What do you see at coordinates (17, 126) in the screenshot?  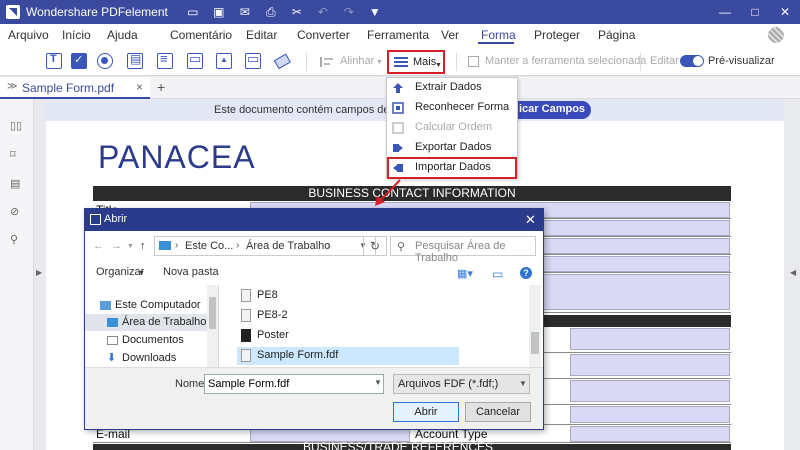 I see `thumbnails-icon: ▯▯` at bounding box center [17, 126].